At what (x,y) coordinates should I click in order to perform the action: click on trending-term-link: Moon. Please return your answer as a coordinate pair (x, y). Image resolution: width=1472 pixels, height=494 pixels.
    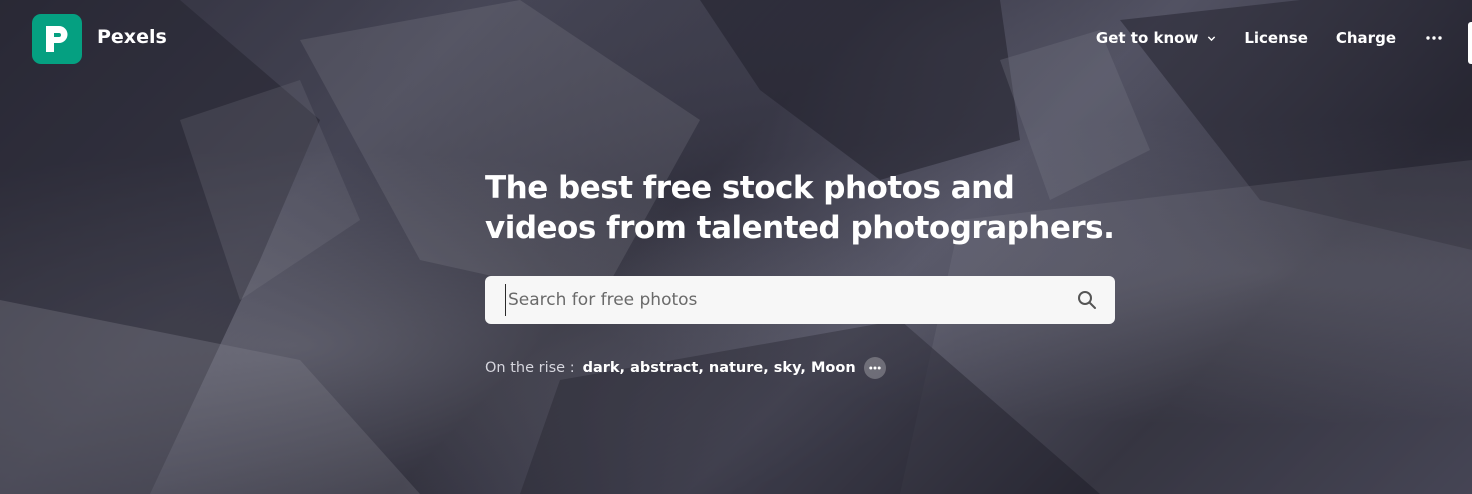
    Looking at the image, I should click on (833, 368).